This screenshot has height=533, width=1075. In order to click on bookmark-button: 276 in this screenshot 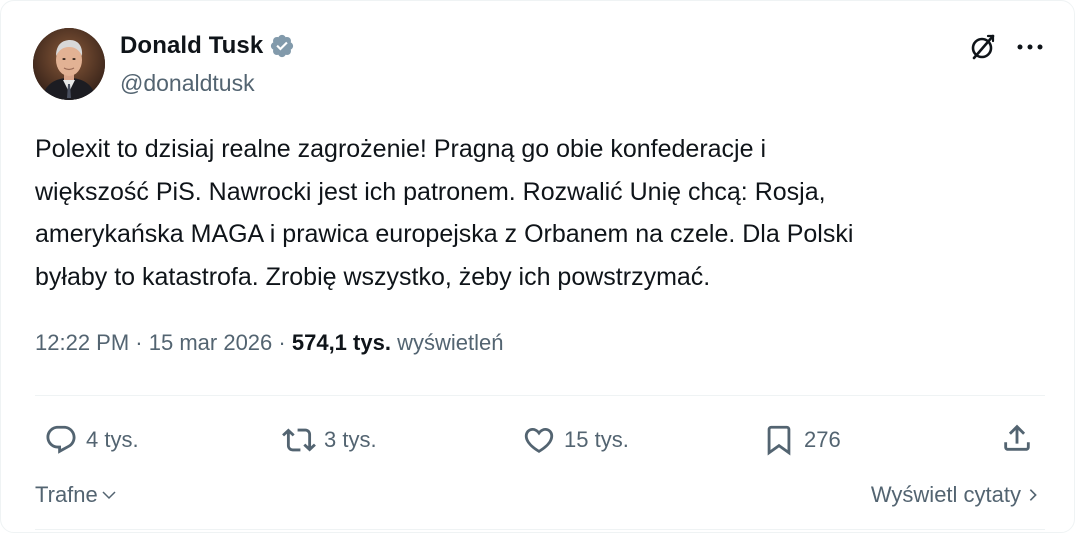, I will do `click(801, 440)`.